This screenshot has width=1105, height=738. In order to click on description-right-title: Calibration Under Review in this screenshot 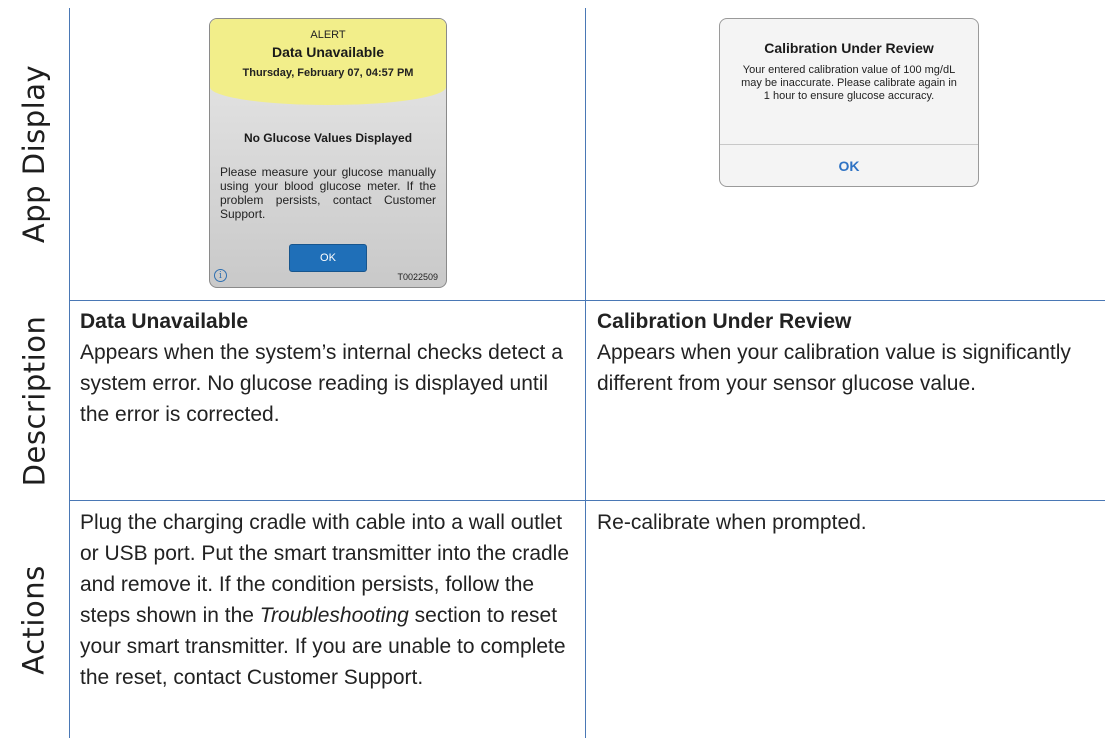, I will do `click(724, 321)`.